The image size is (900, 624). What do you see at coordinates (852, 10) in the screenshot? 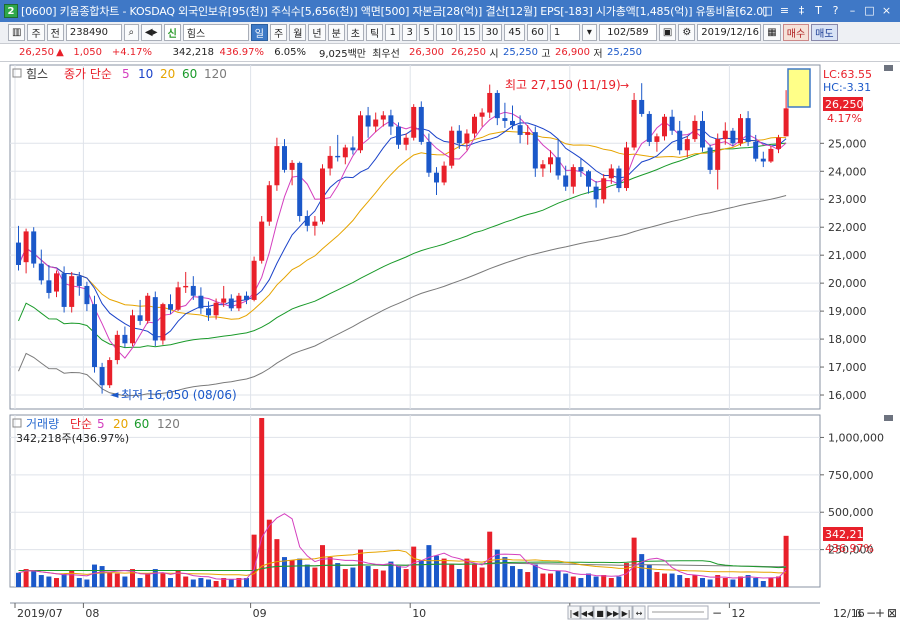
I see `minimize-button: –` at bounding box center [852, 10].